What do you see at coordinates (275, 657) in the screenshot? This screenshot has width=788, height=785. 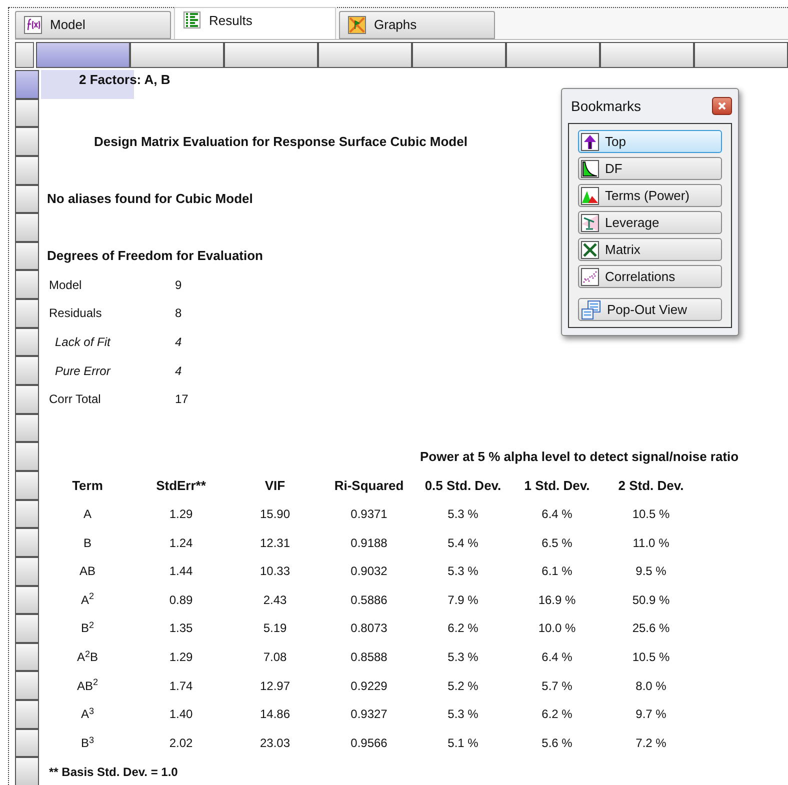 I see `table-cell-text: 7.08` at bounding box center [275, 657].